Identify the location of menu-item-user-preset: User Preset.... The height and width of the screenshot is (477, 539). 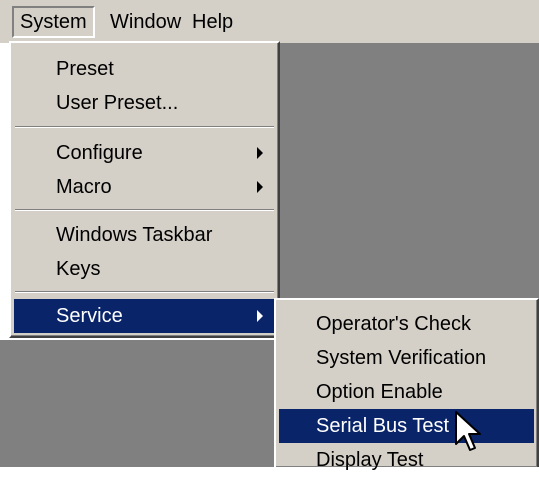
(144, 103).